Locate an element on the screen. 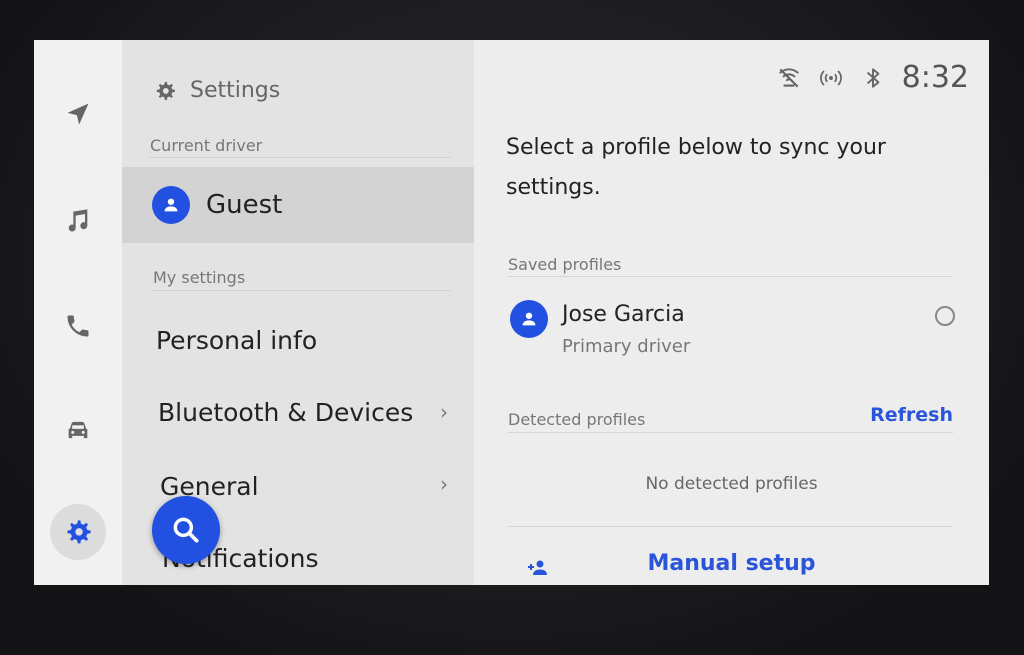 Image resolution: width=1024 pixels, height=655 pixels. manual-setup-label: Manual setup is located at coordinates (731, 563).